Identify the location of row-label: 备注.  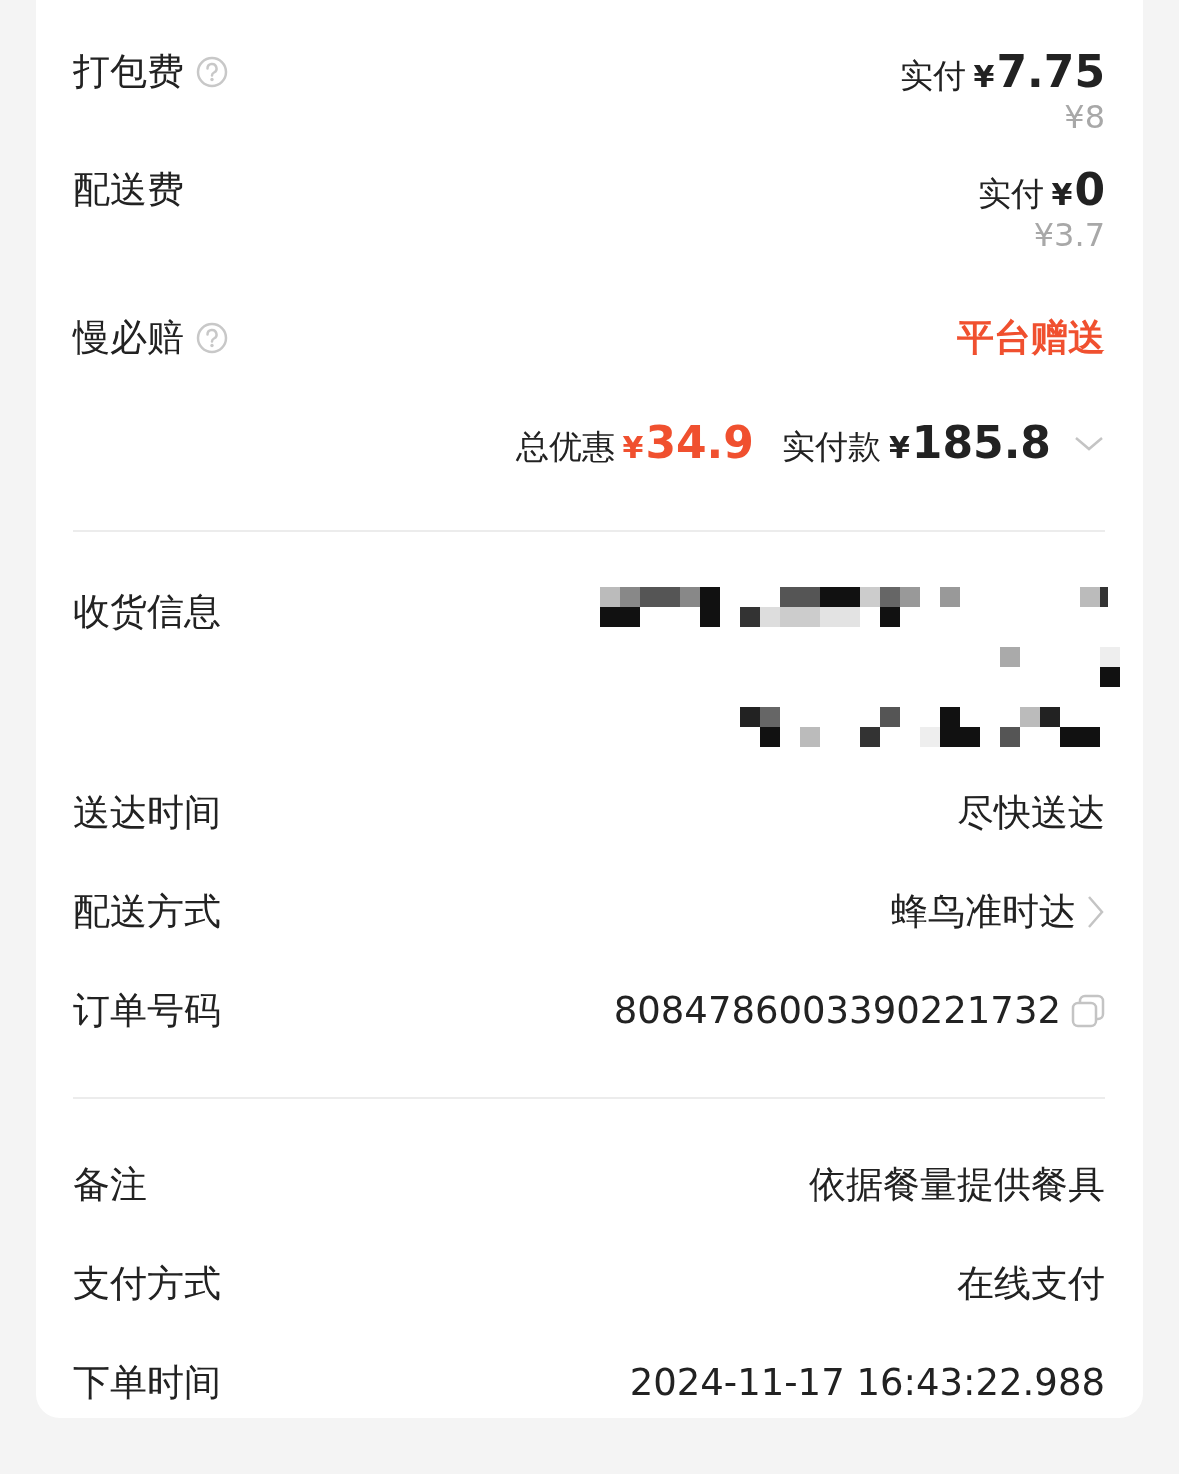
(110, 1185).